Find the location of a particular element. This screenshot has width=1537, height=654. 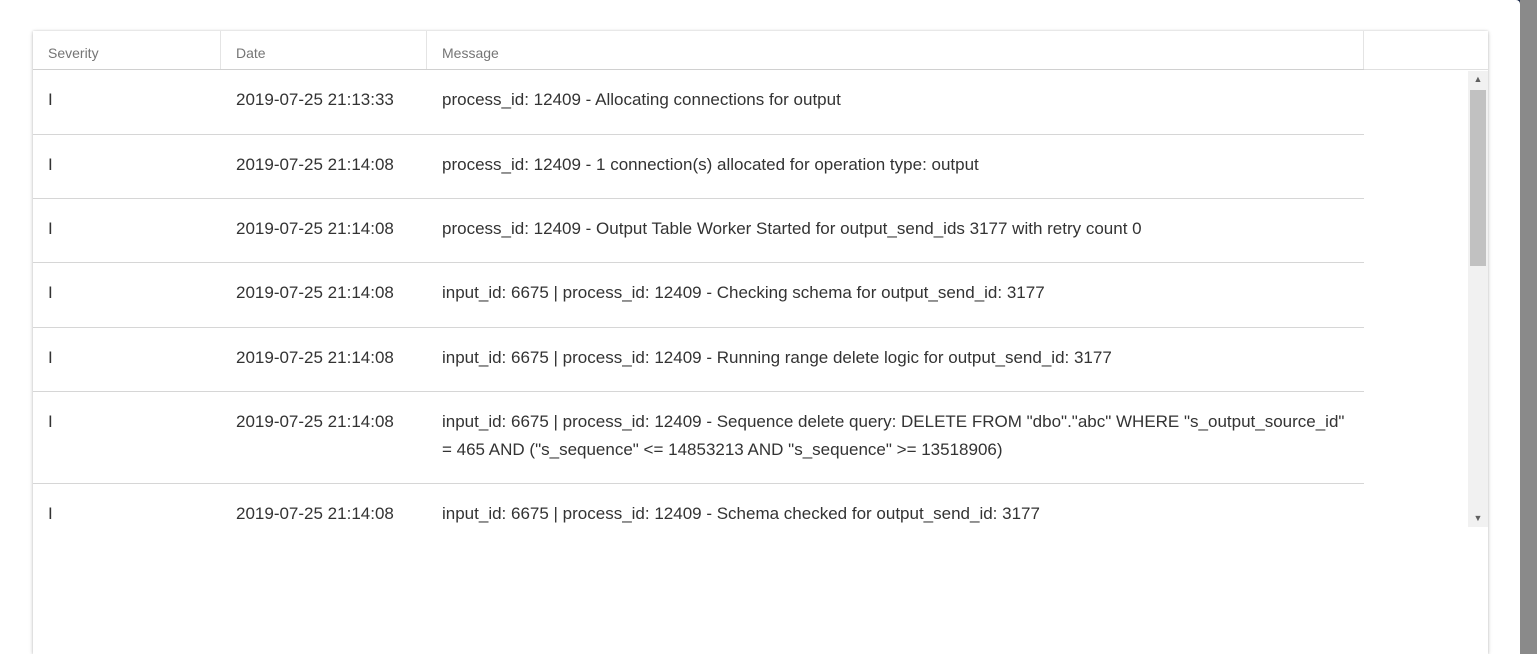

overlay-edge is located at coordinates (1528, 327).